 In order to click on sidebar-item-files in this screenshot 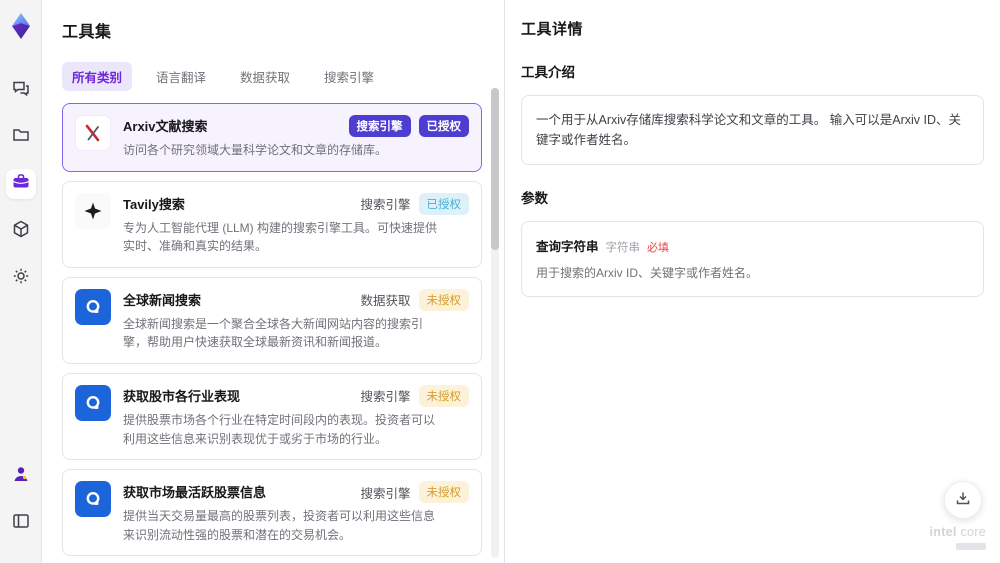, I will do `click(21, 137)`.